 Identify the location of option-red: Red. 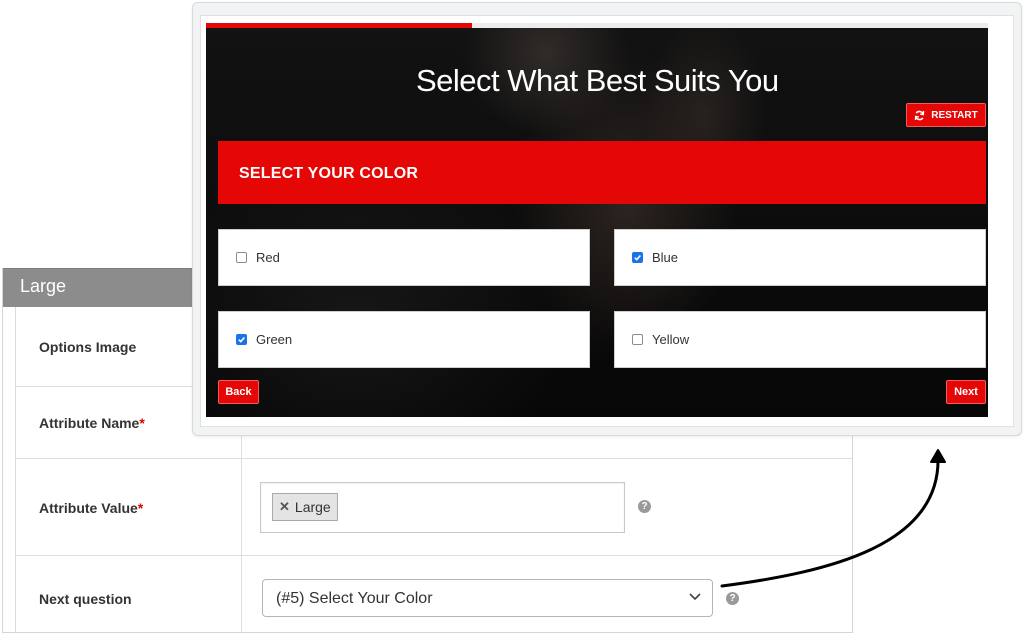
(404, 257).